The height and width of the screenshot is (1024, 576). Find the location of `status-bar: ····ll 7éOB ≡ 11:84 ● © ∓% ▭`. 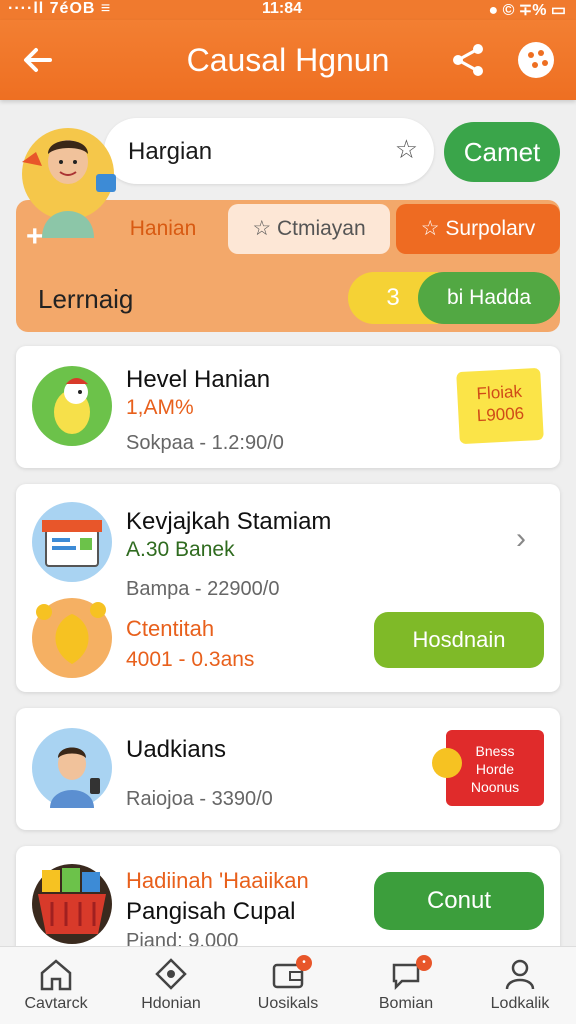

status-bar: ····ll 7éOB ≡ 11:84 ● © ∓% ▭ is located at coordinates (288, 10).